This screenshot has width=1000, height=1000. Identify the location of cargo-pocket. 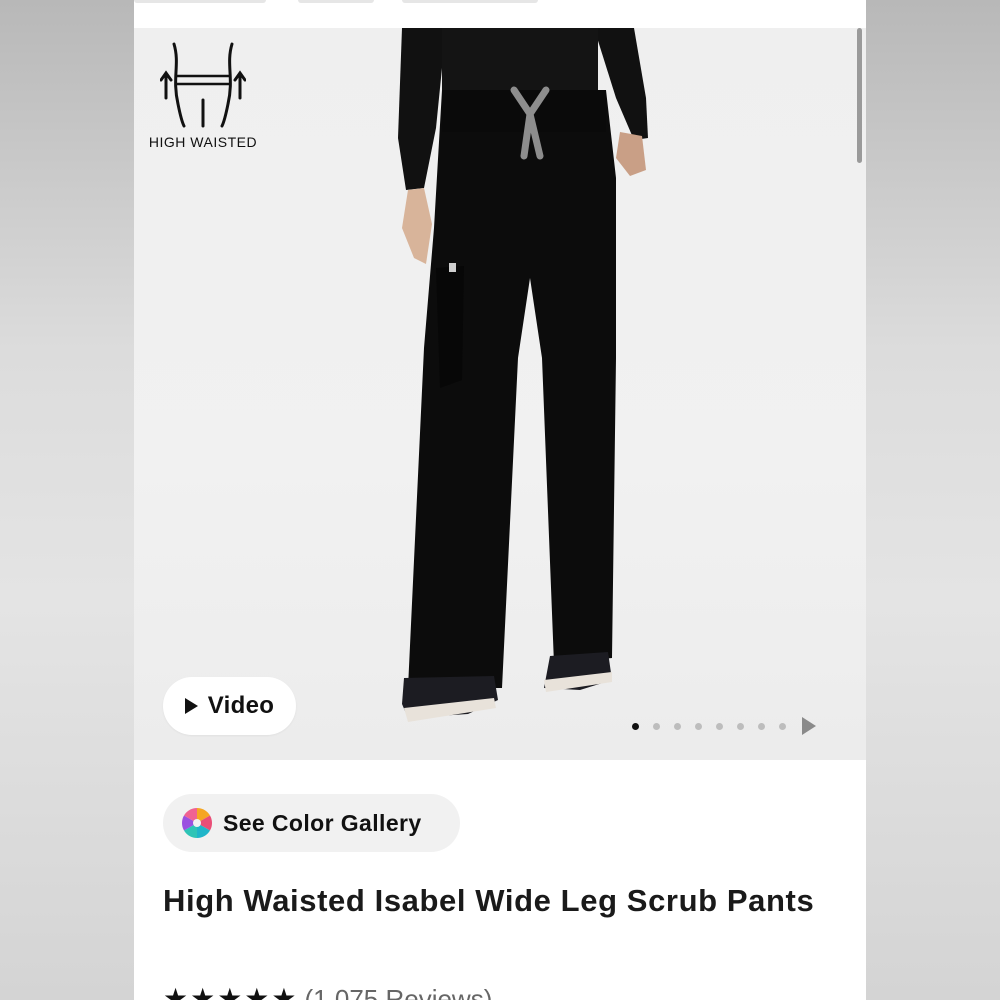
(450, 327).